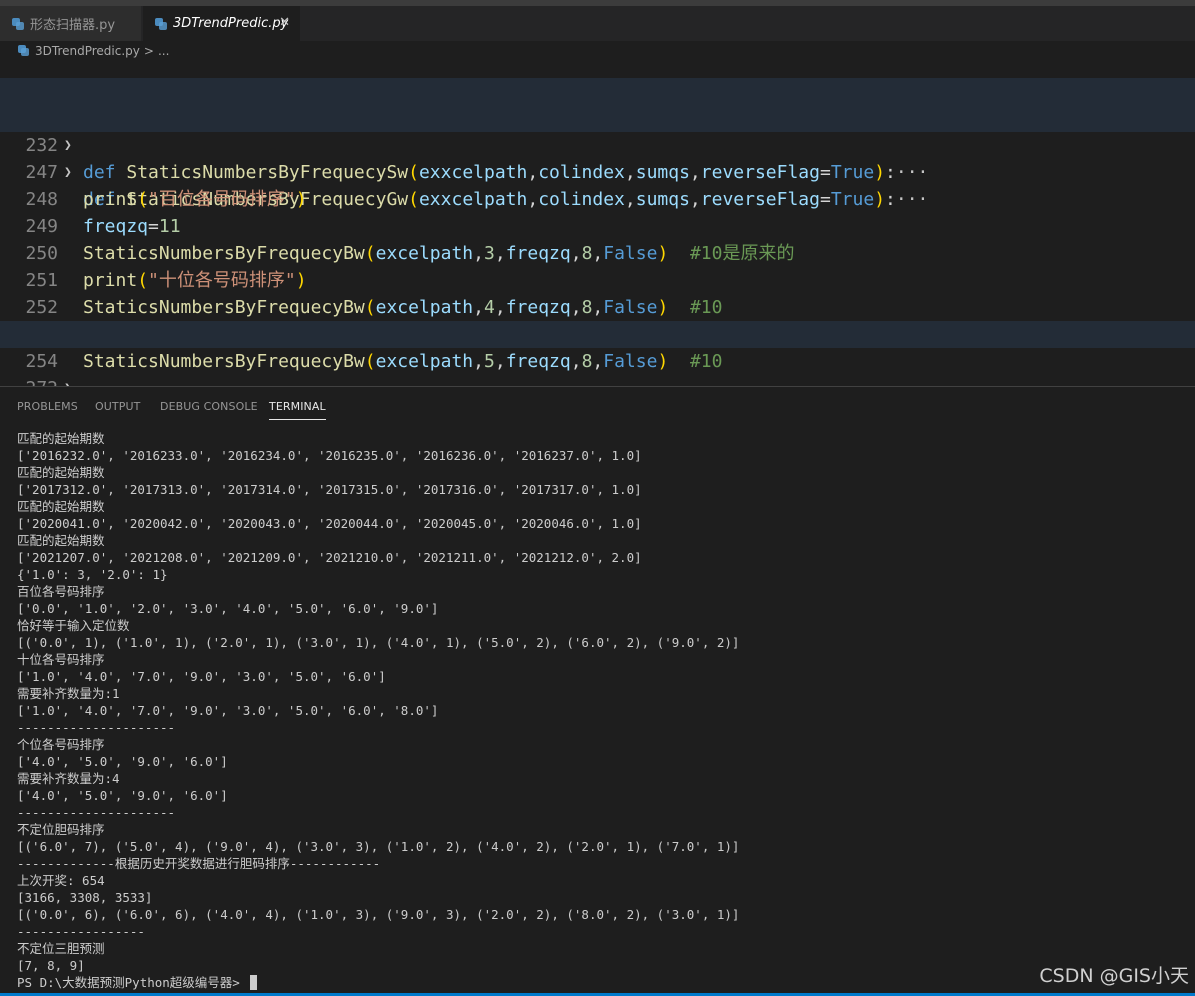  Describe the element at coordinates (297, 410) in the screenshot. I see `tab-terminal: TERMINAL` at that location.